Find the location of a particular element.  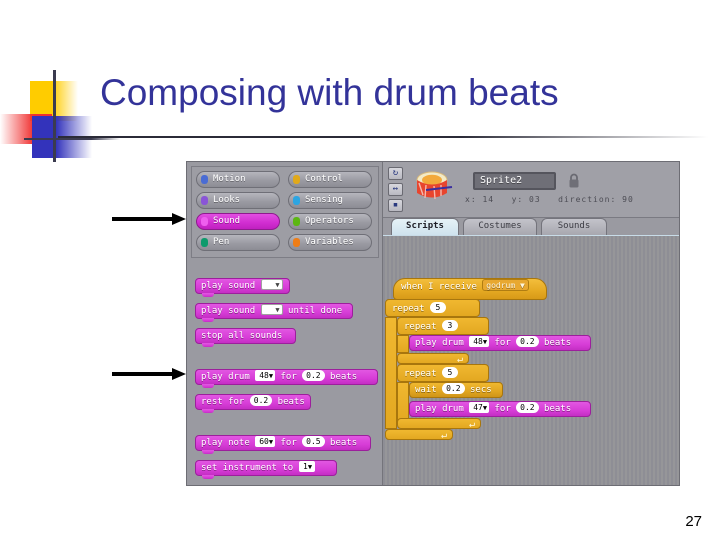

category-button-sound: Sound is located at coordinates (238, 221).